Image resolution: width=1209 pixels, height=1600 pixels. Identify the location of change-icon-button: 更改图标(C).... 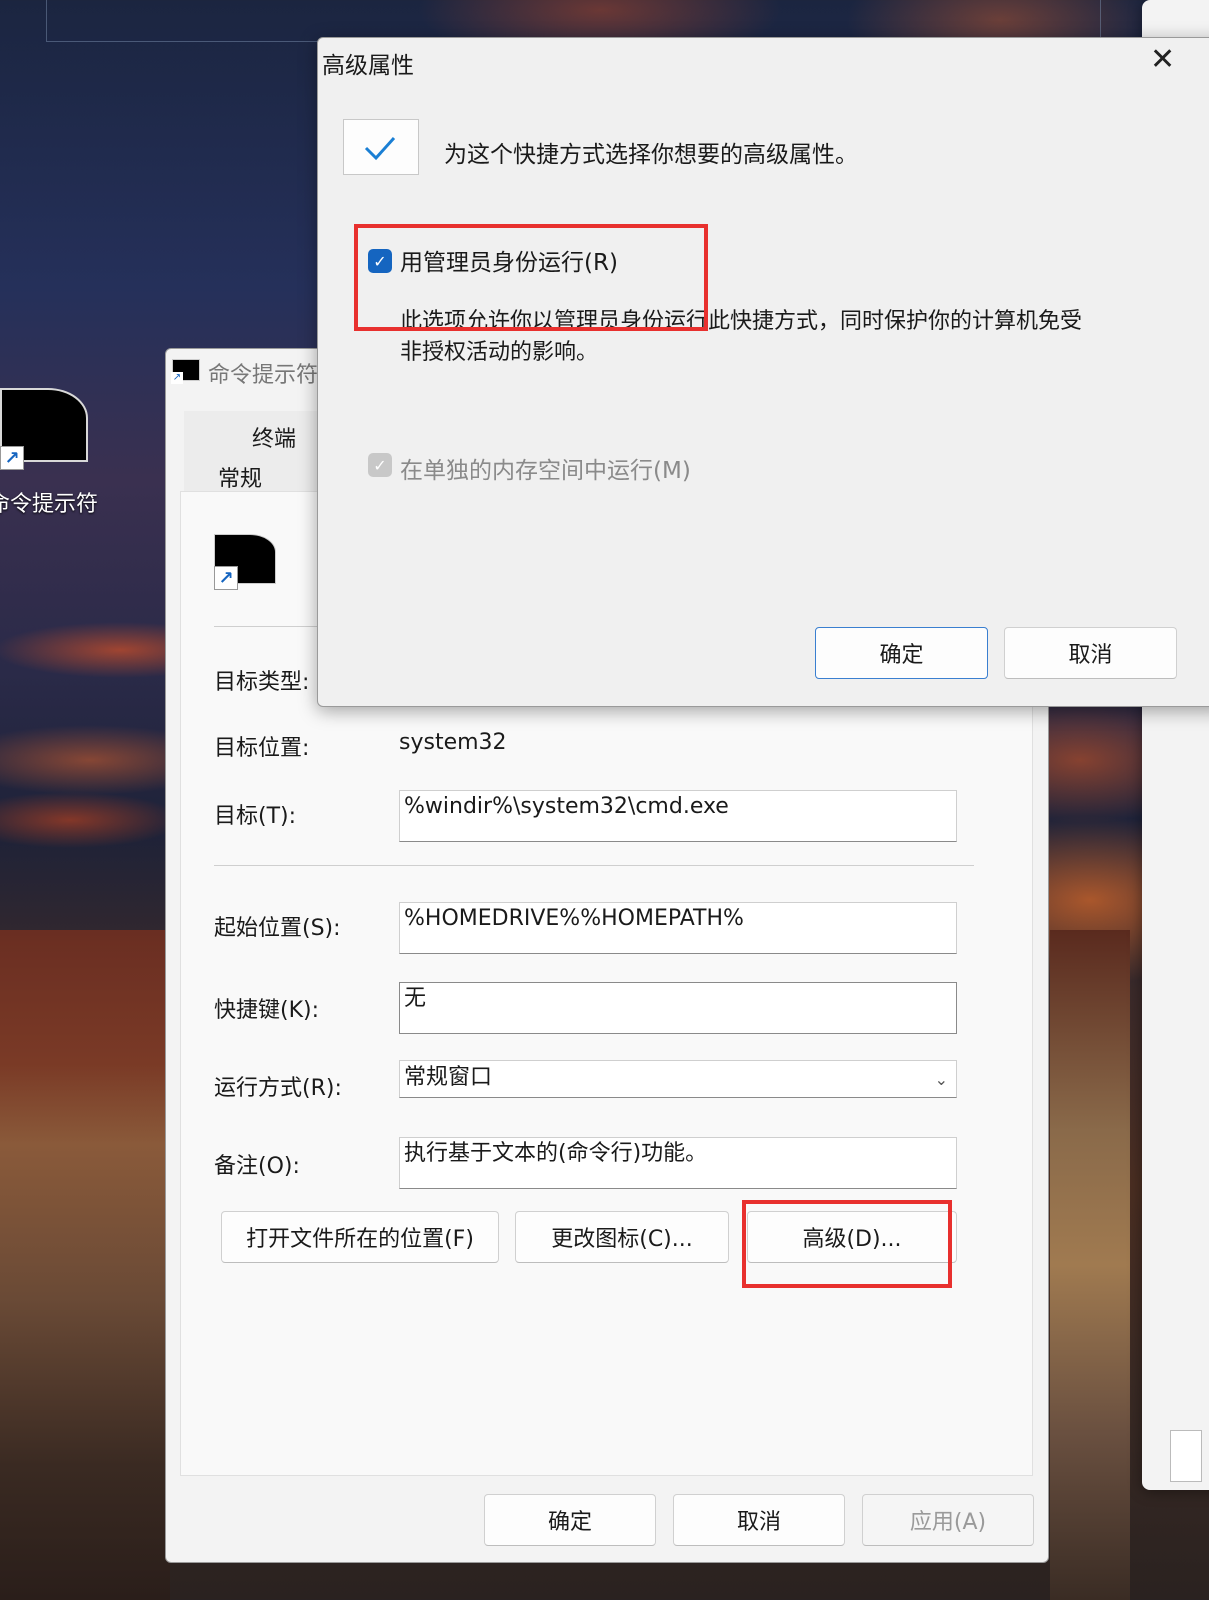
(622, 1237).